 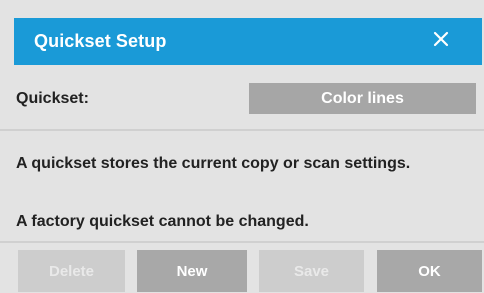 What do you see at coordinates (242, 100) in the screenshot?
I see `quickset-row: Quickset: Color lines` at bounding box center [242, 100].